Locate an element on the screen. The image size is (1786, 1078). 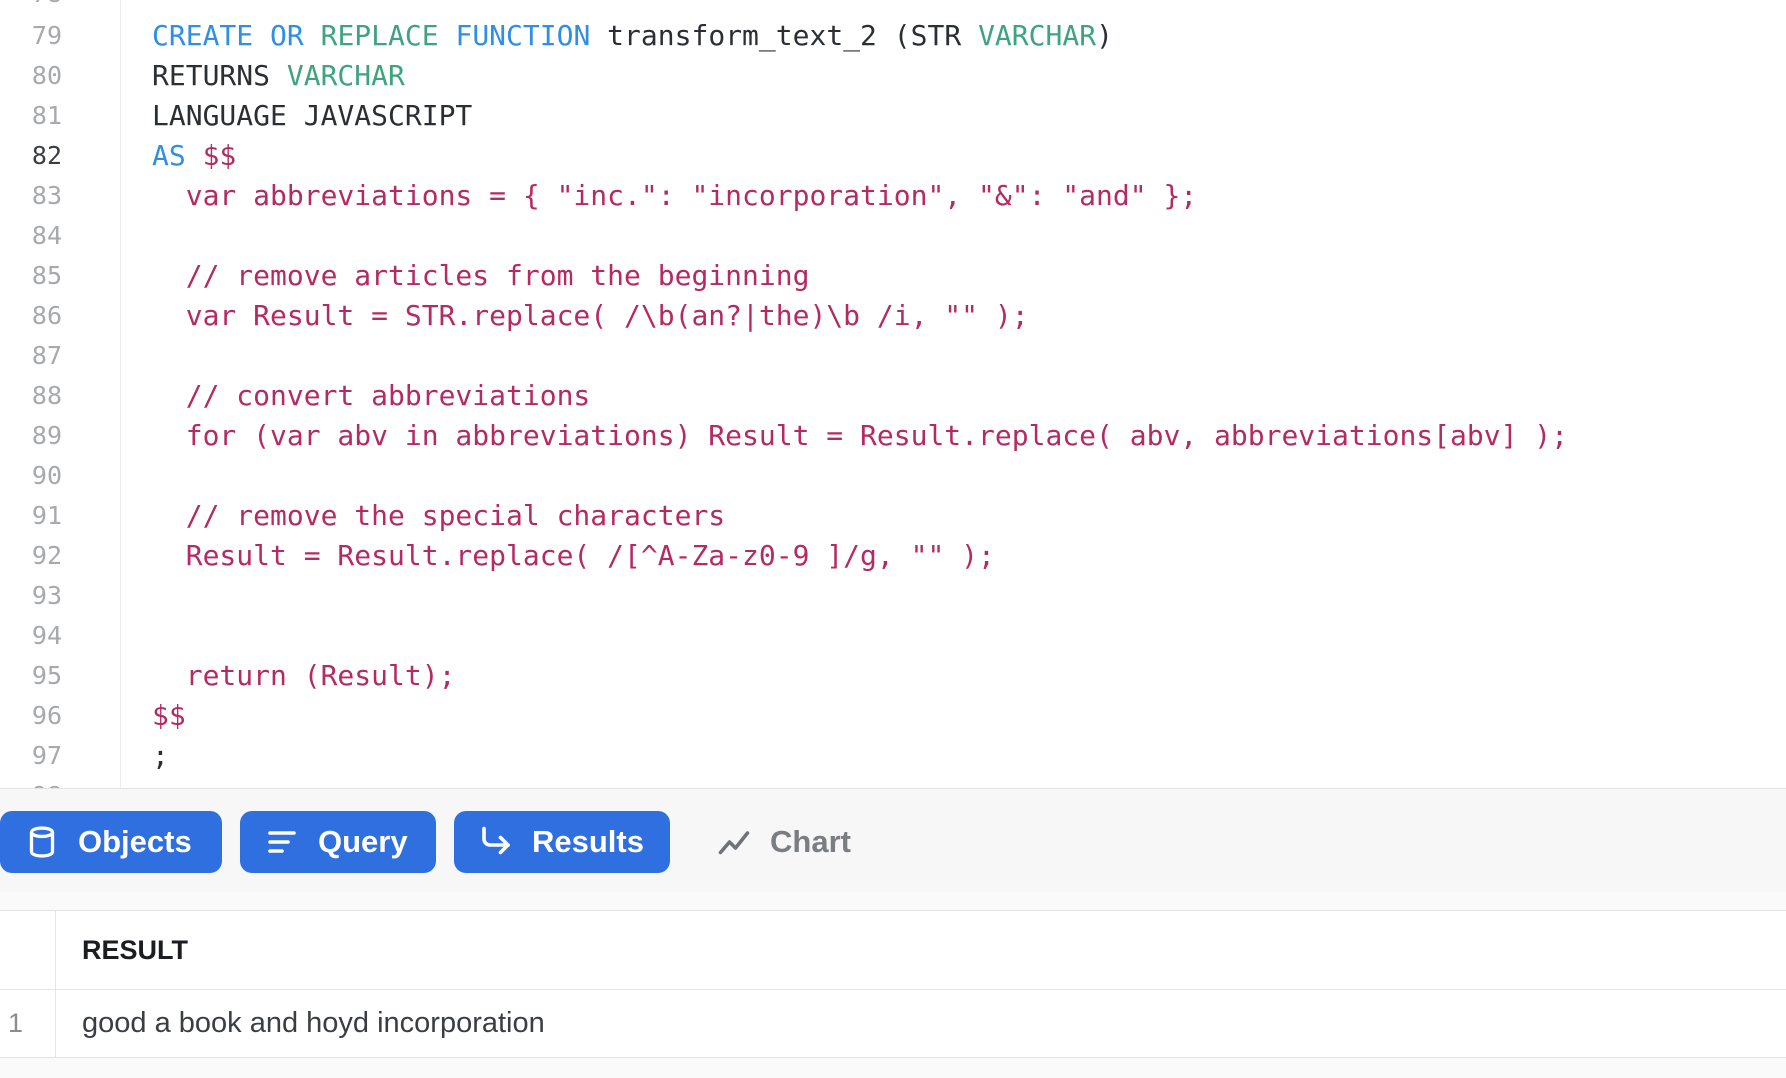
code-text: AS $$ is located at coordinates (194, 156).